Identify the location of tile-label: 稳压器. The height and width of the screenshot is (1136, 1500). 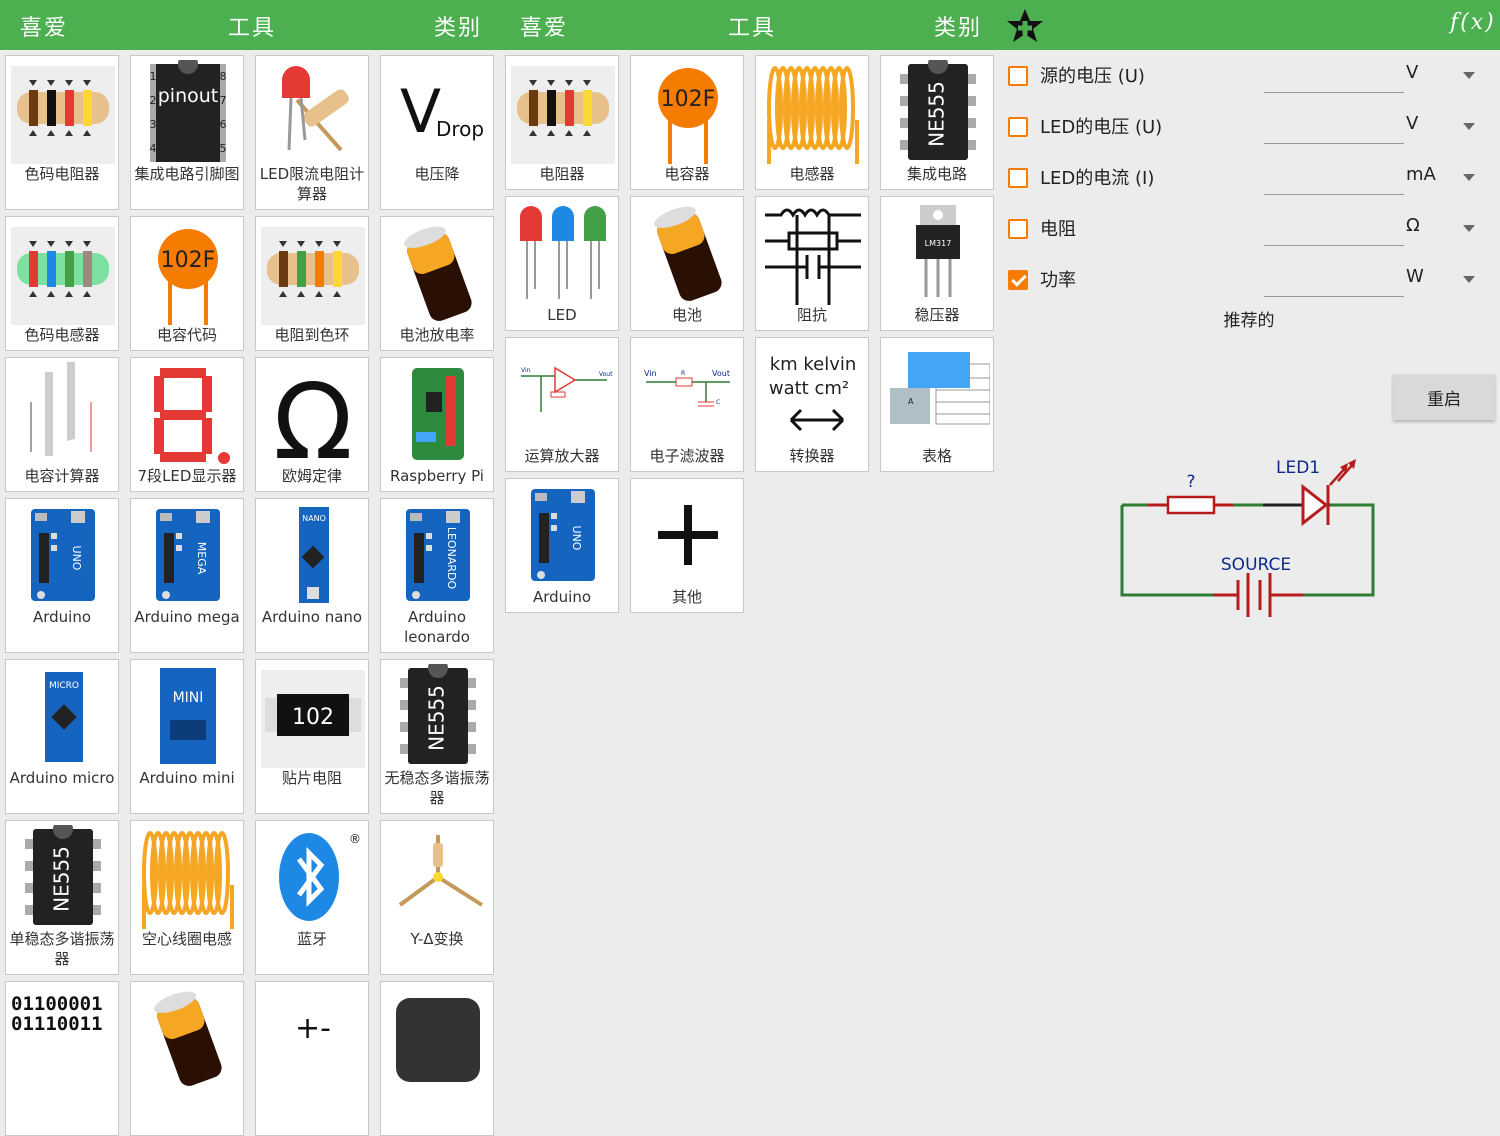
(937, 315).